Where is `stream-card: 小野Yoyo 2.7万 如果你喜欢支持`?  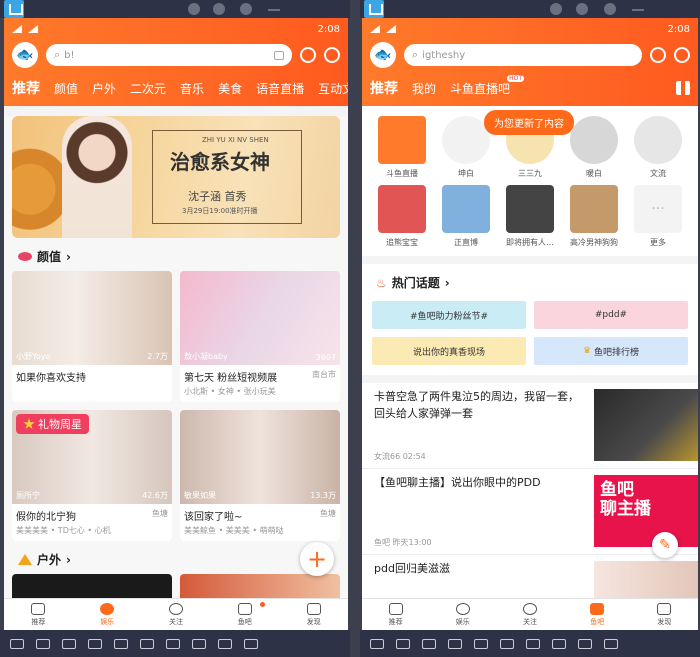 stream-card: 小野Yoyo 2.7万 如果你喜欢支持 is located at coordinates (92, 336).